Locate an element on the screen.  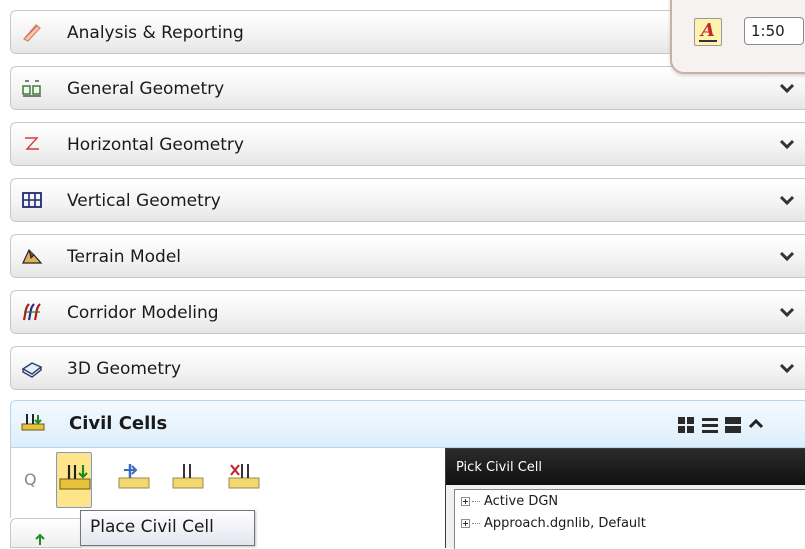
terrain-model-icon is located at coordinates (32, 256).